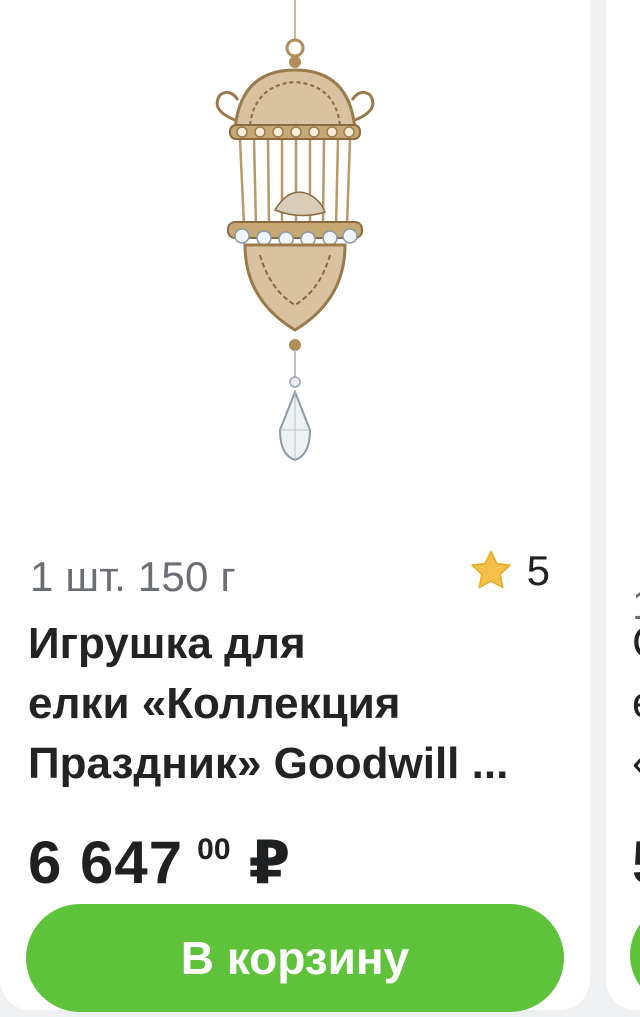 The width and height of the screenshot is (640, 1017). Describe the element at coordinates (295, 575) in the screenshot. I see `product-meta: 1 шт. 150 г 5` at that location.